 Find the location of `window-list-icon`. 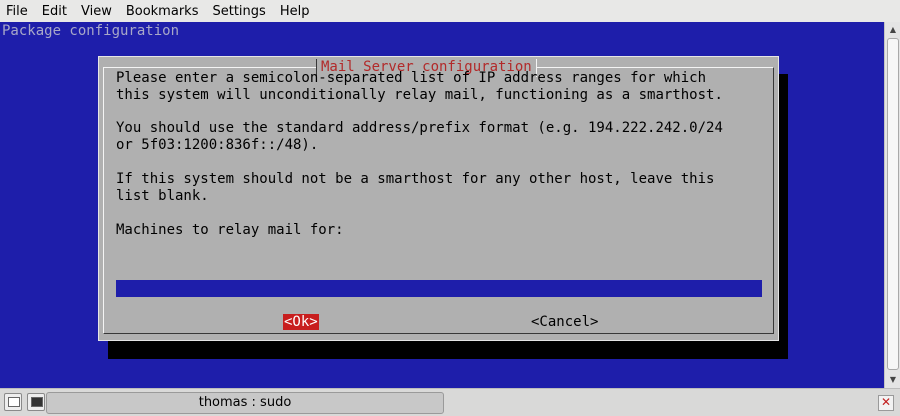

window-list-icon is located at coordinates (13, 402).